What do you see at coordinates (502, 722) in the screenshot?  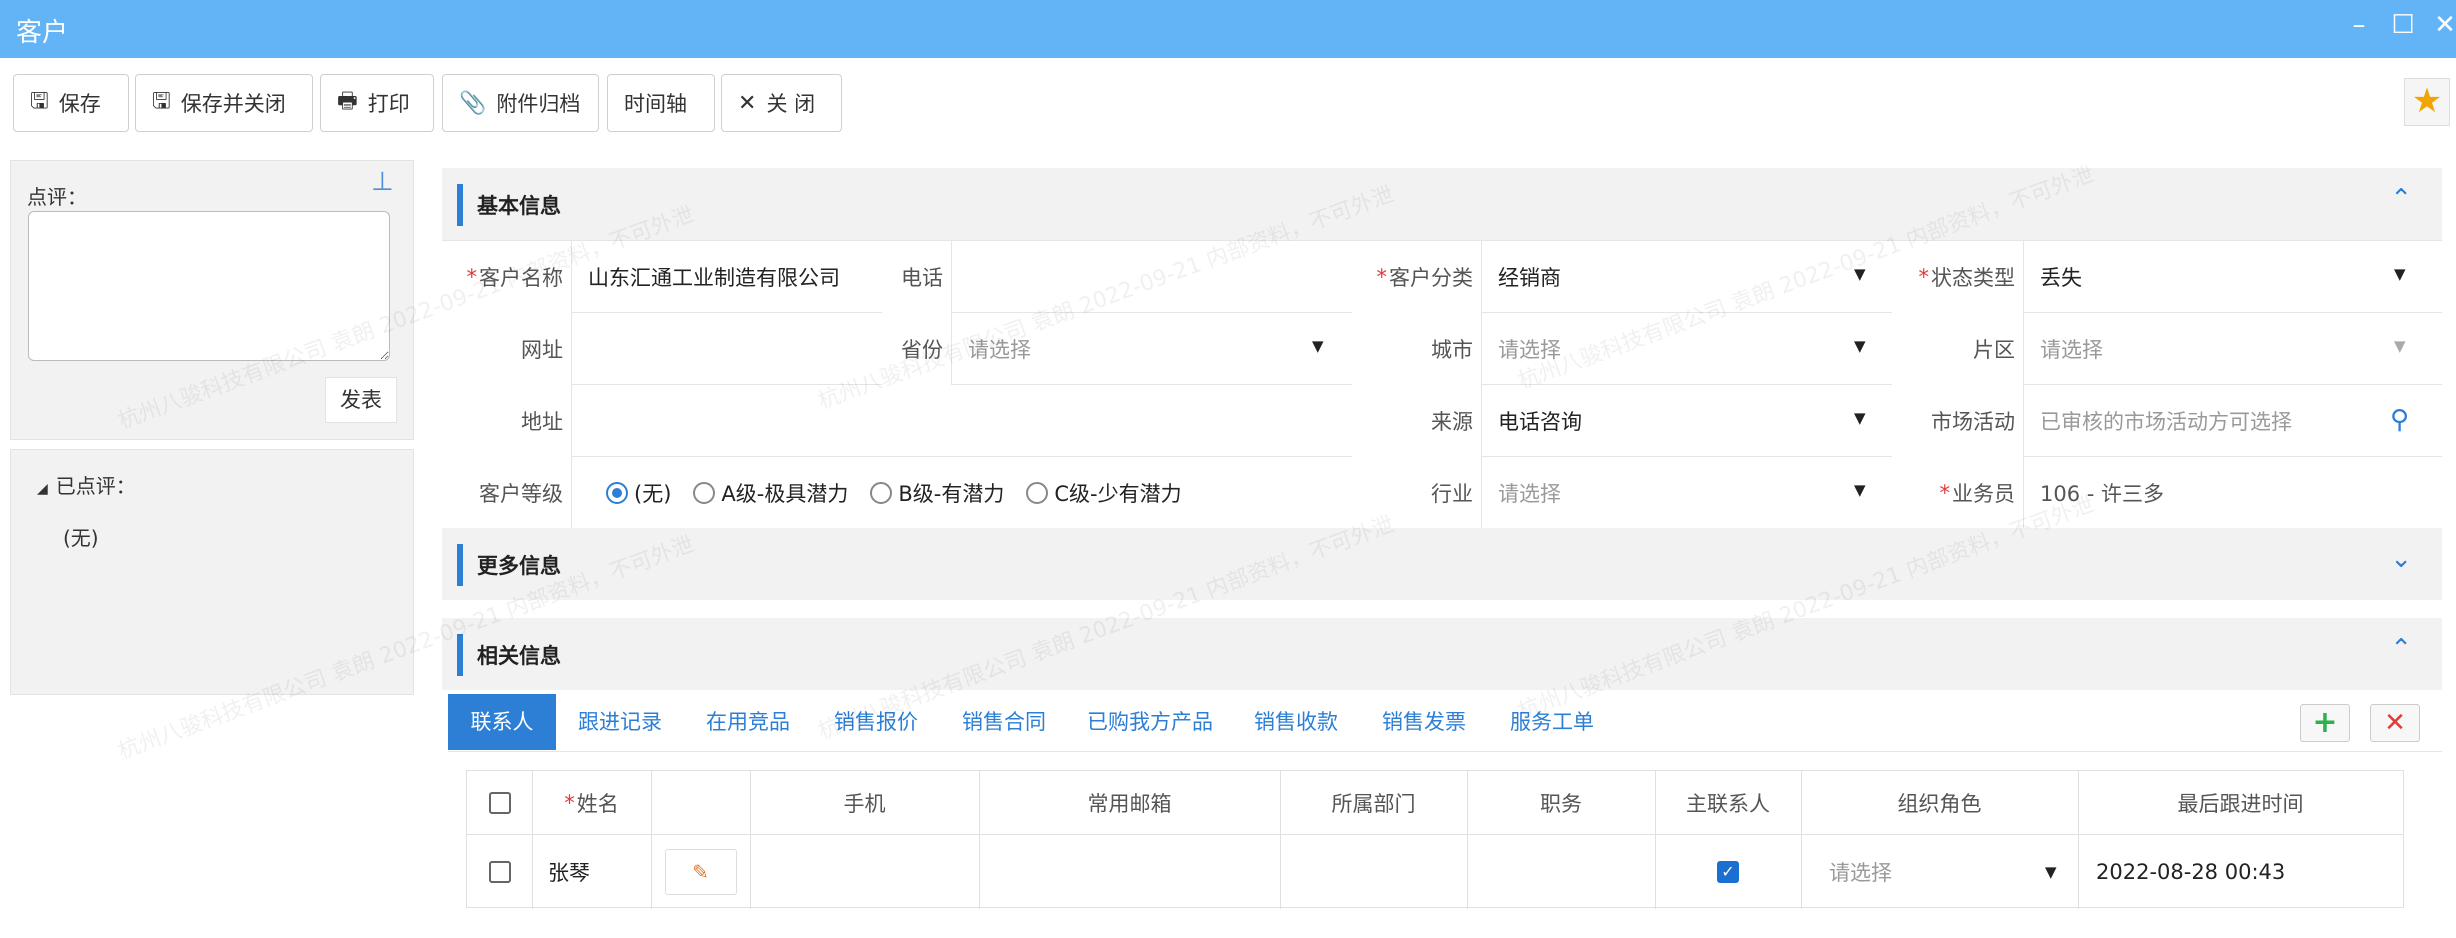 I see `tab-contacts: 联系人` at bounding box center [502, 722].